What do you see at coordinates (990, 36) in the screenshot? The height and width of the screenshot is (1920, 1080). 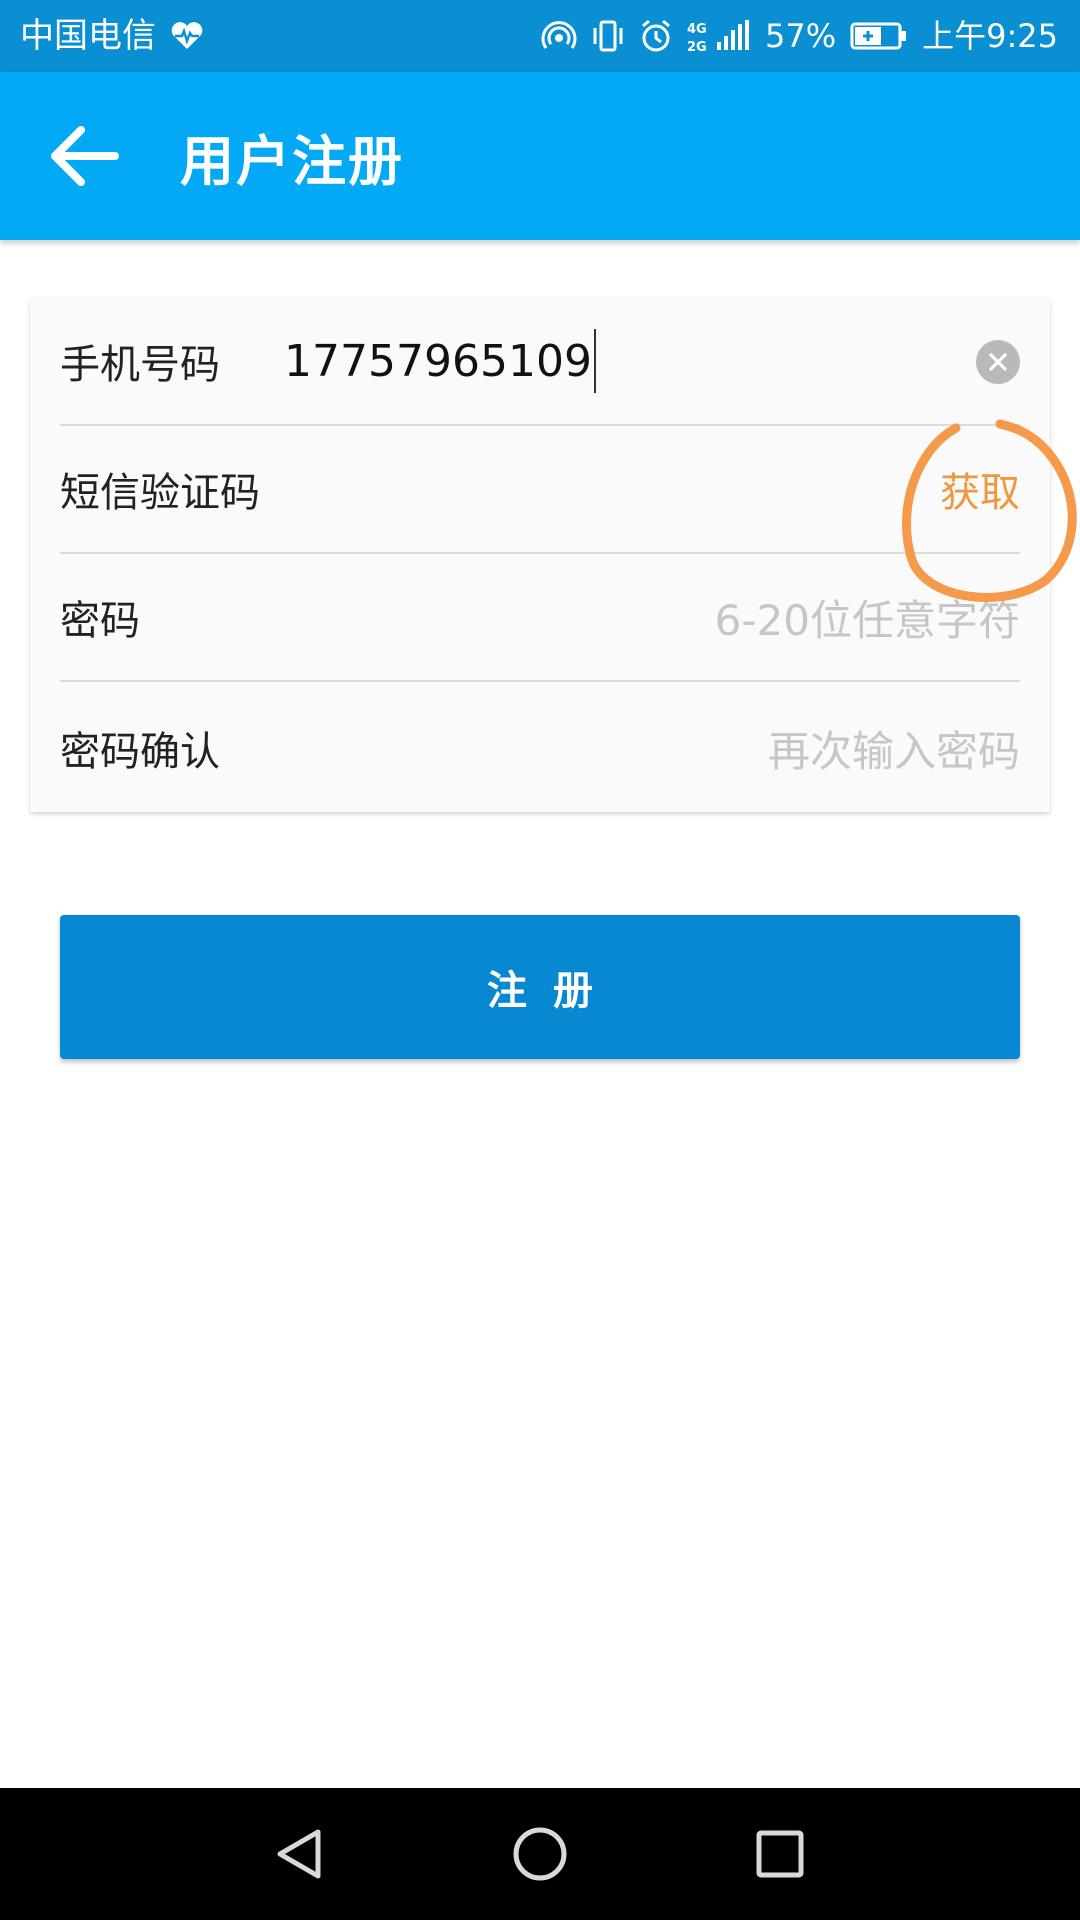 I see `status-time: 上午9:25` at bounding box center [990, 36].